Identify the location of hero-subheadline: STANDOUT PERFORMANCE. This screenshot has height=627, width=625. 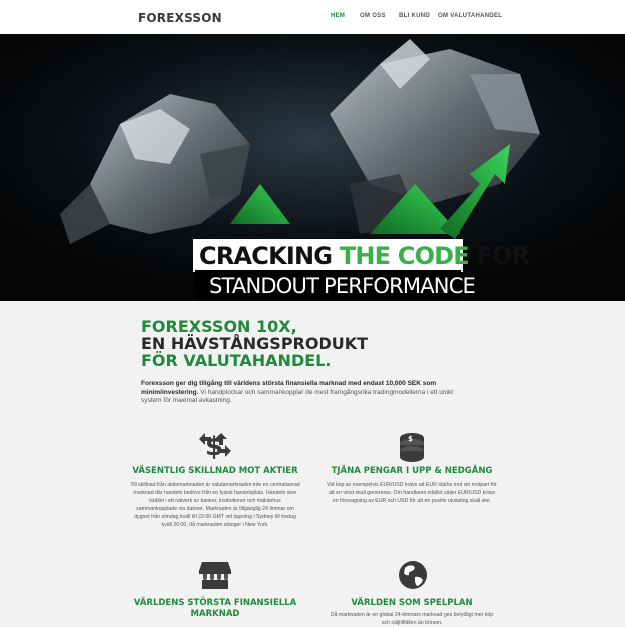
(342, 286).